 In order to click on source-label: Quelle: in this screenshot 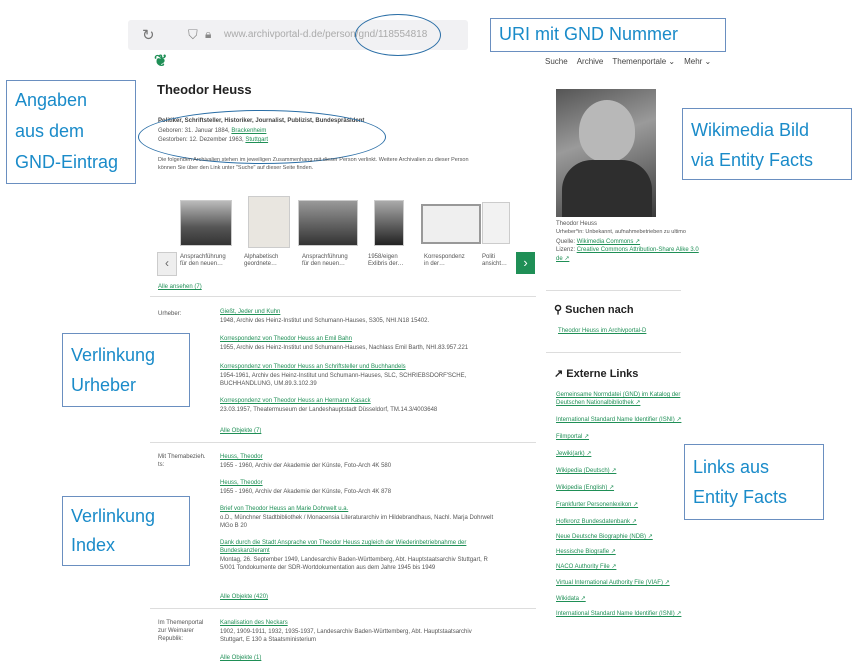, I will do `click(566, 242)`.